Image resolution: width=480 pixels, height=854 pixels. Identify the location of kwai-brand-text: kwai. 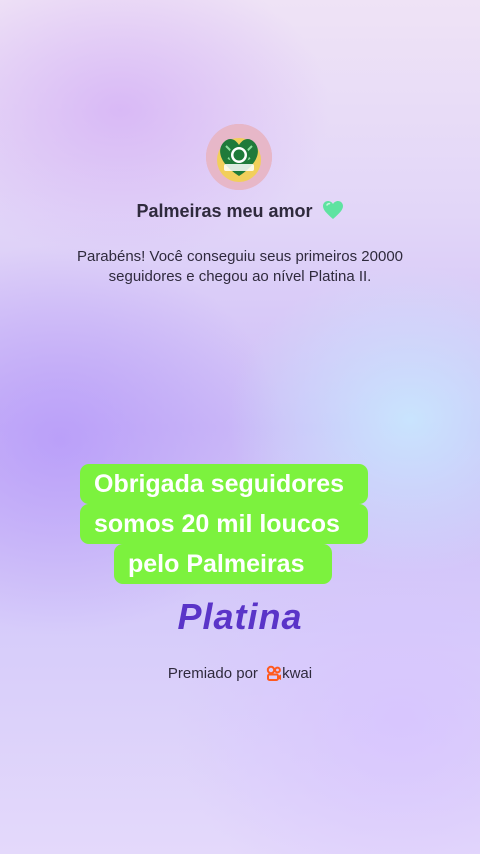
(297, 673).